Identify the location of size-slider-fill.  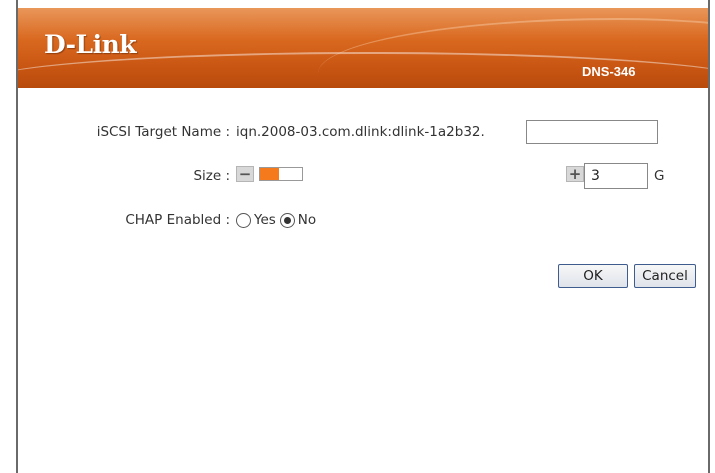
(269, 174).